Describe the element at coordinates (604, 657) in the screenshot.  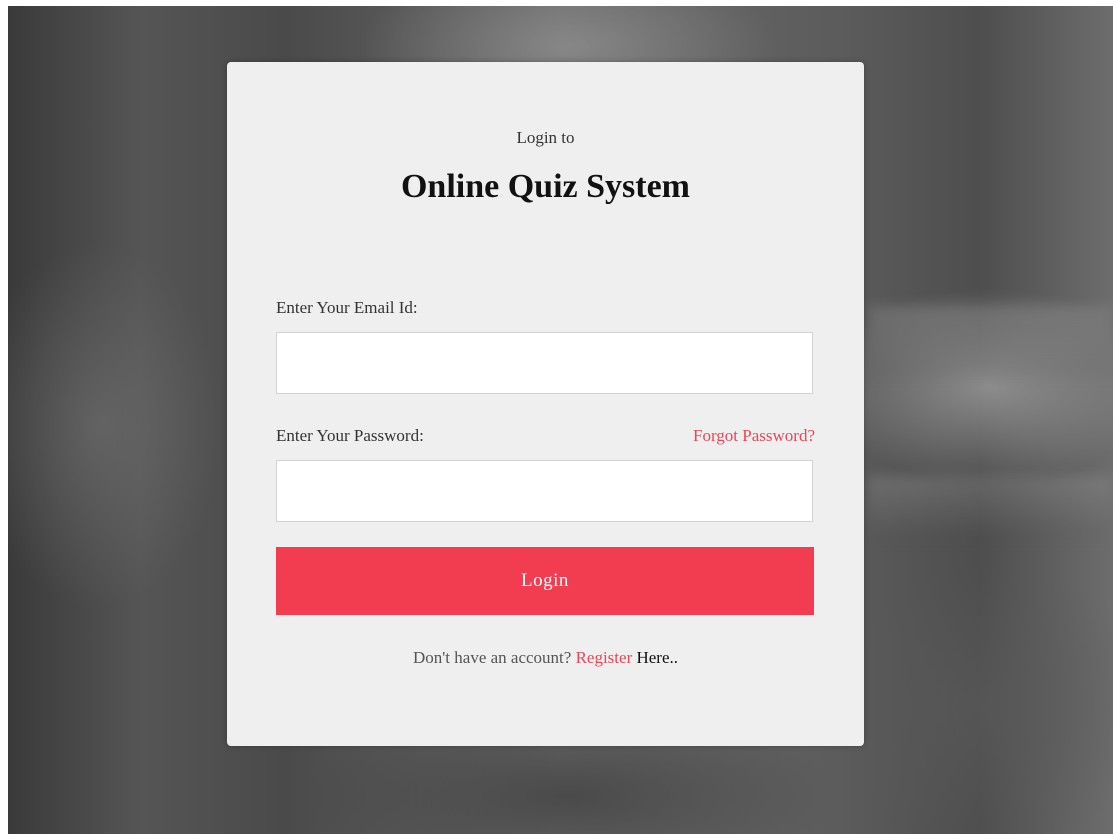
I see `register-link: Register` at that location.